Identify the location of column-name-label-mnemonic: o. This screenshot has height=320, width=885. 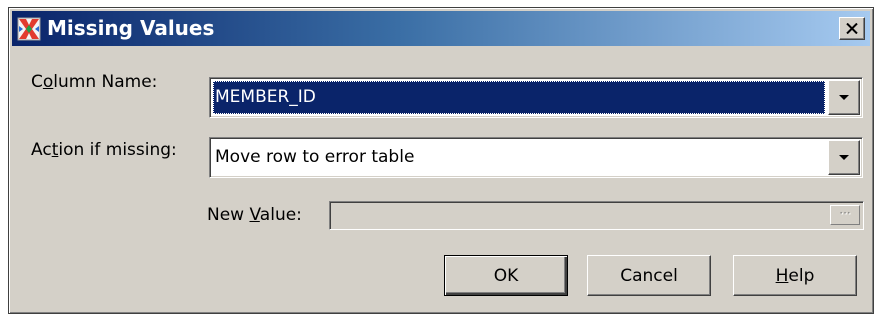
(48, 82).